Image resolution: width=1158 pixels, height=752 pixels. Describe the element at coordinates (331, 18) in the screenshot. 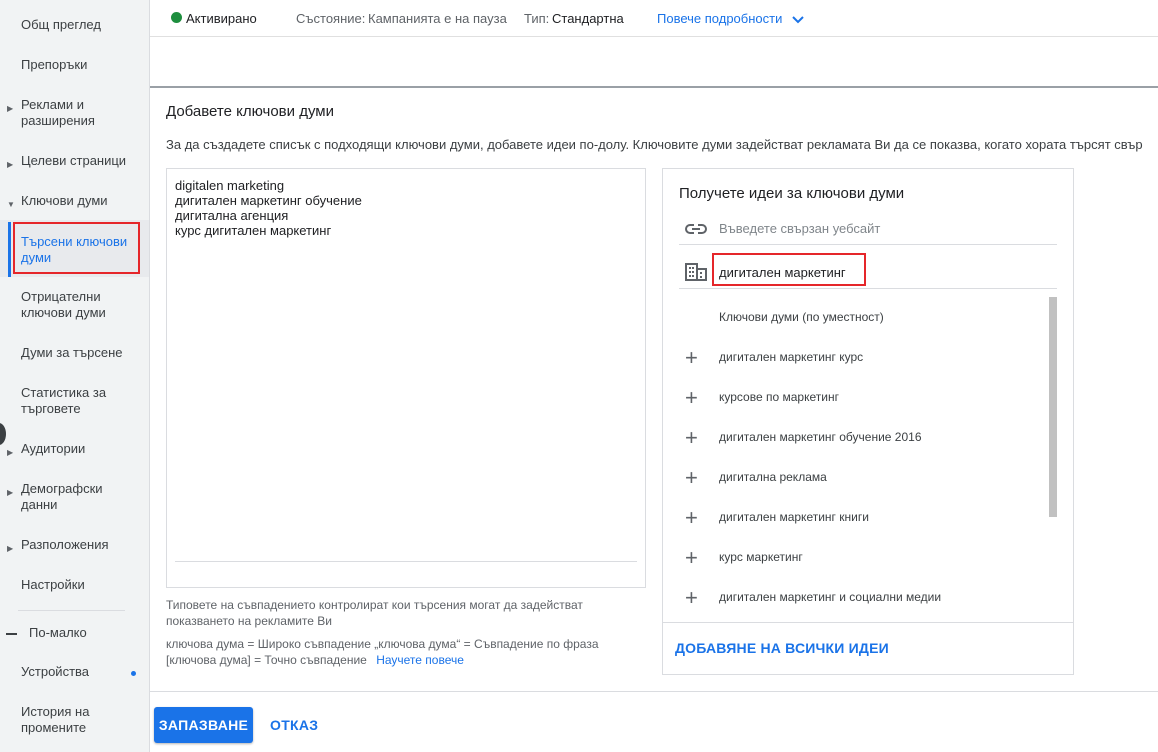

I see `state-label: Състояние:` at that location.